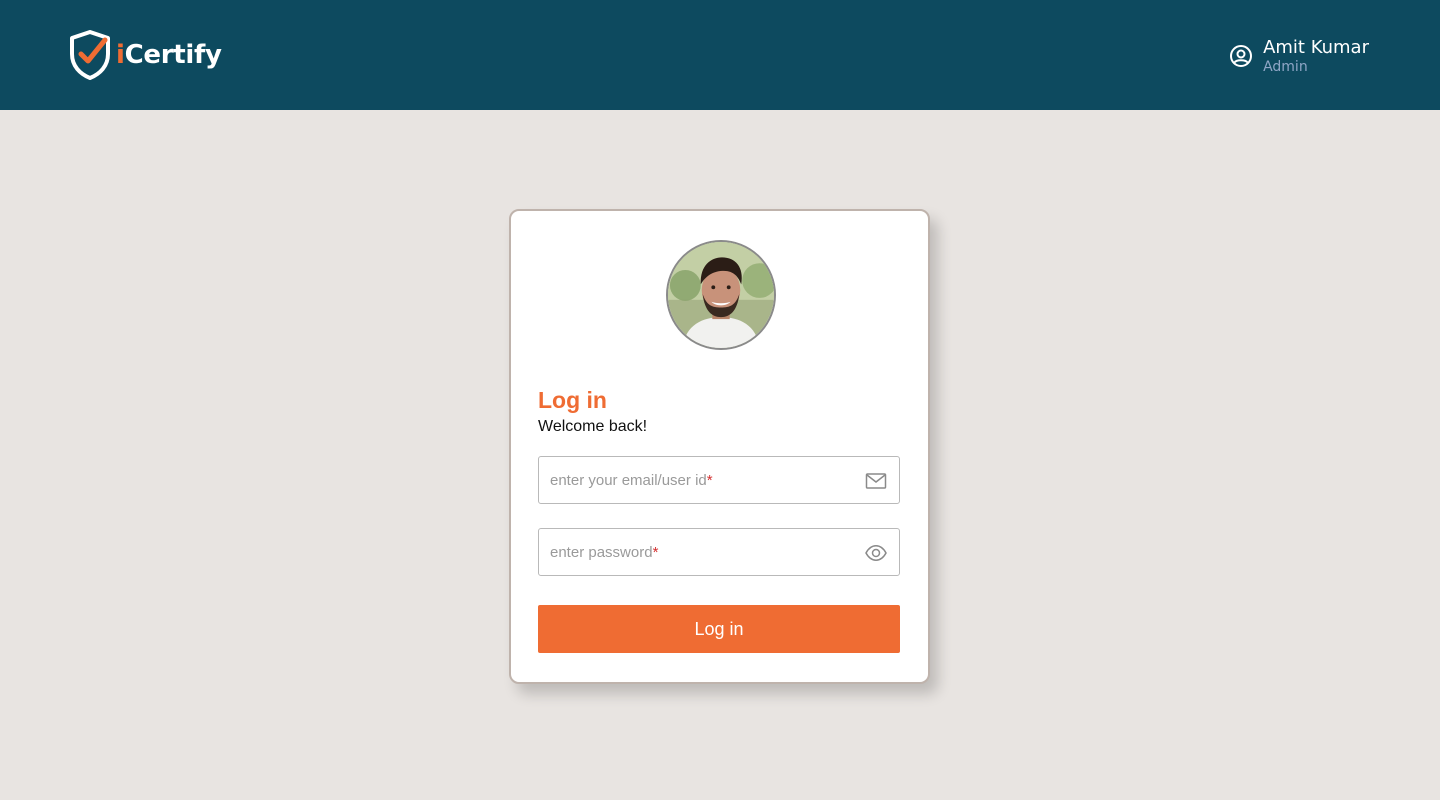  I want to click on logo-text-prefix: i, so click(120, 55).